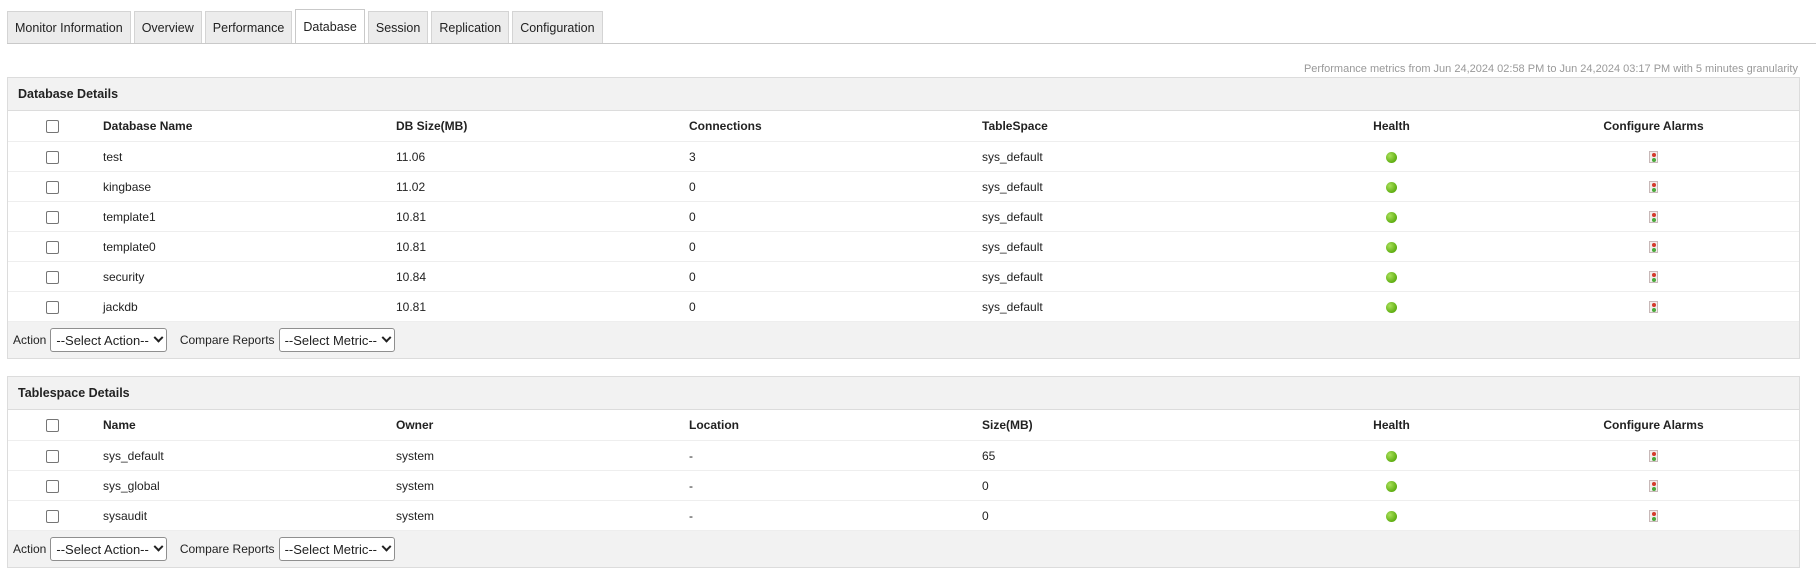 Image resolution: width=1816 pixels, height=578 pixels. Describe the element at coordinates (167, 27) in the screenshot. I see `tab-overview: Overview` at that location.